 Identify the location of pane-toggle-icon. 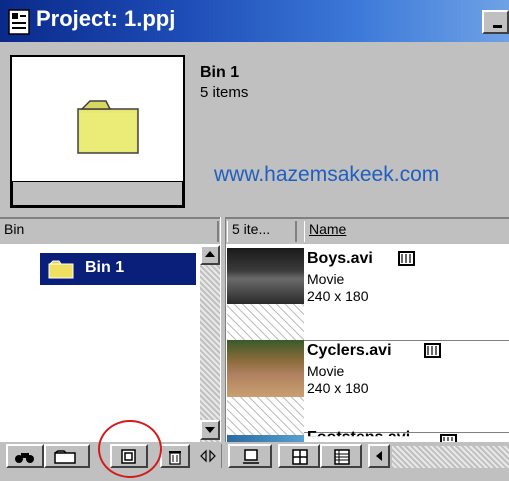
(208, 456).